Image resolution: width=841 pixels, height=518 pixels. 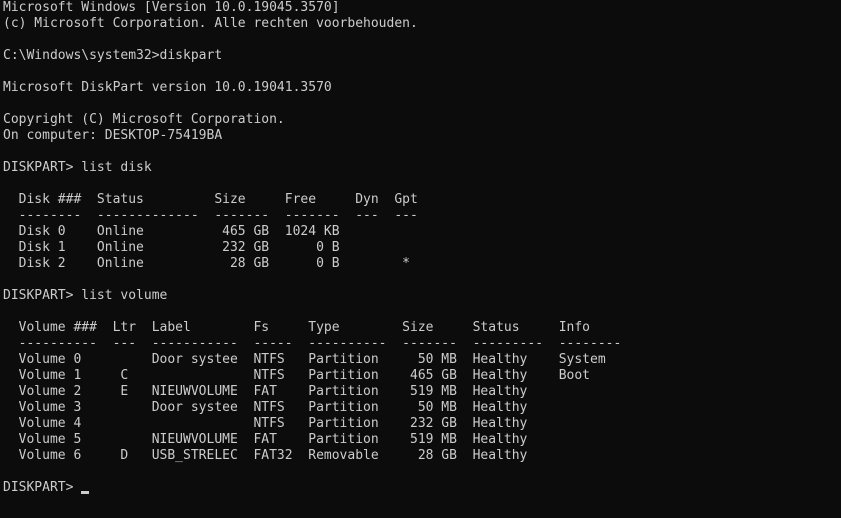 I want to click on computer-name-line: On computer: DESKTOP-75419BA, so click(x=113, y=135).